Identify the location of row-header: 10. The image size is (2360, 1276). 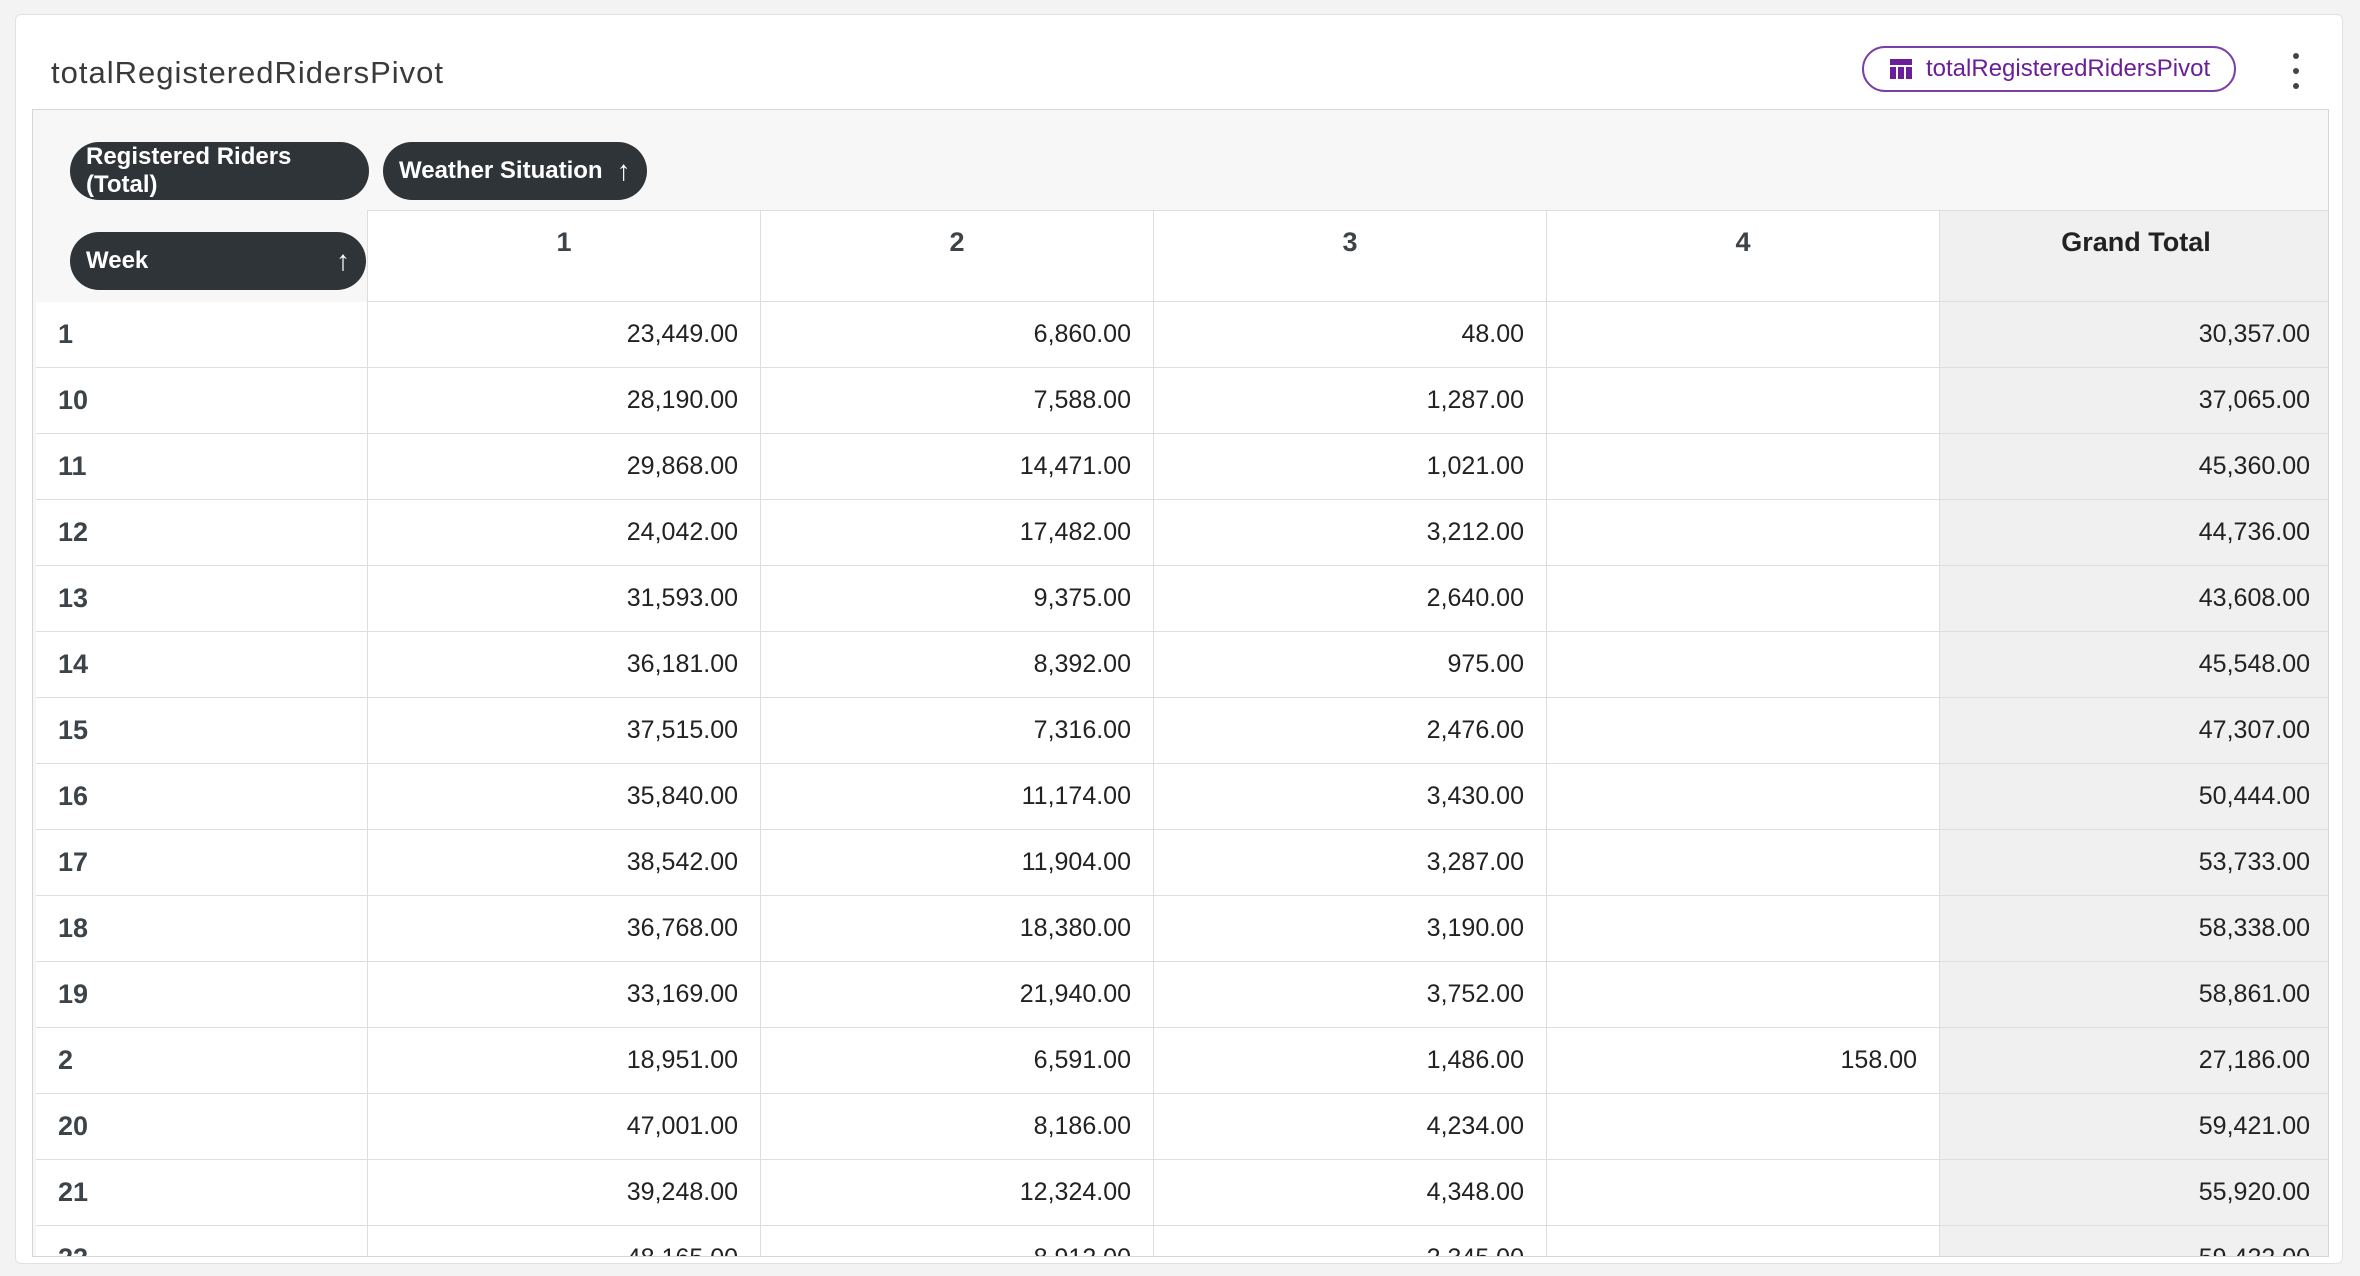
(202, 401).